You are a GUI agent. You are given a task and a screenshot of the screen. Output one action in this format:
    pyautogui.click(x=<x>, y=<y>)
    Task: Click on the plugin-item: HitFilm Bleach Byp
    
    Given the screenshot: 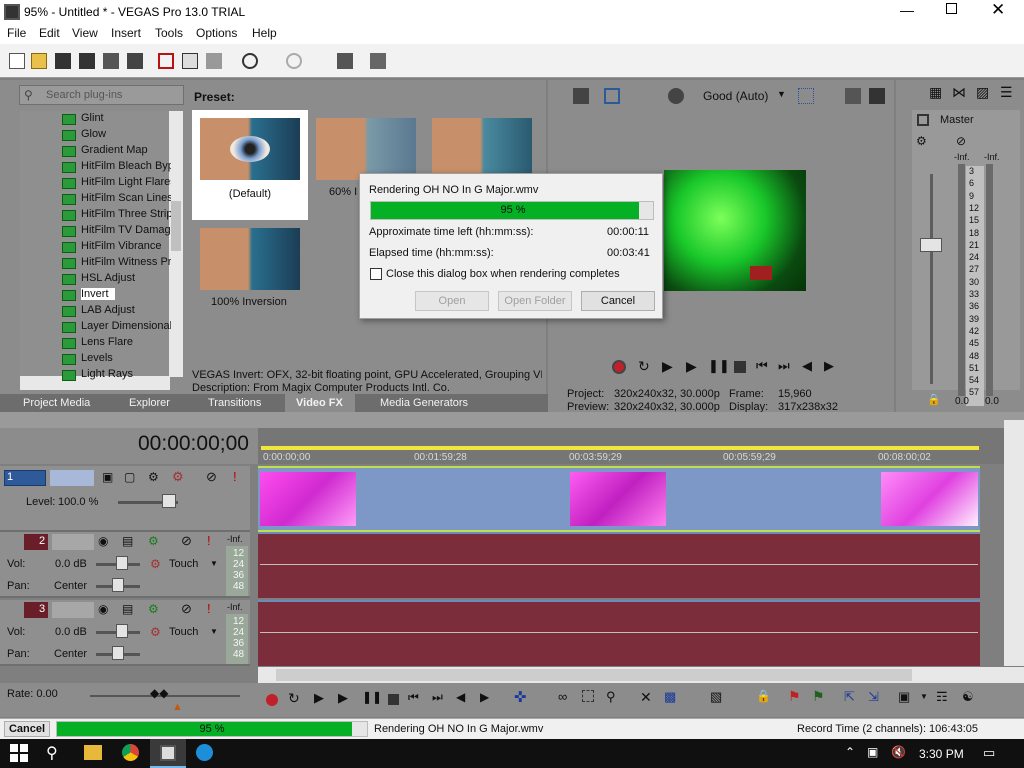 What is the action you would take?
    pyautogui.click(x=126, y=166)
    